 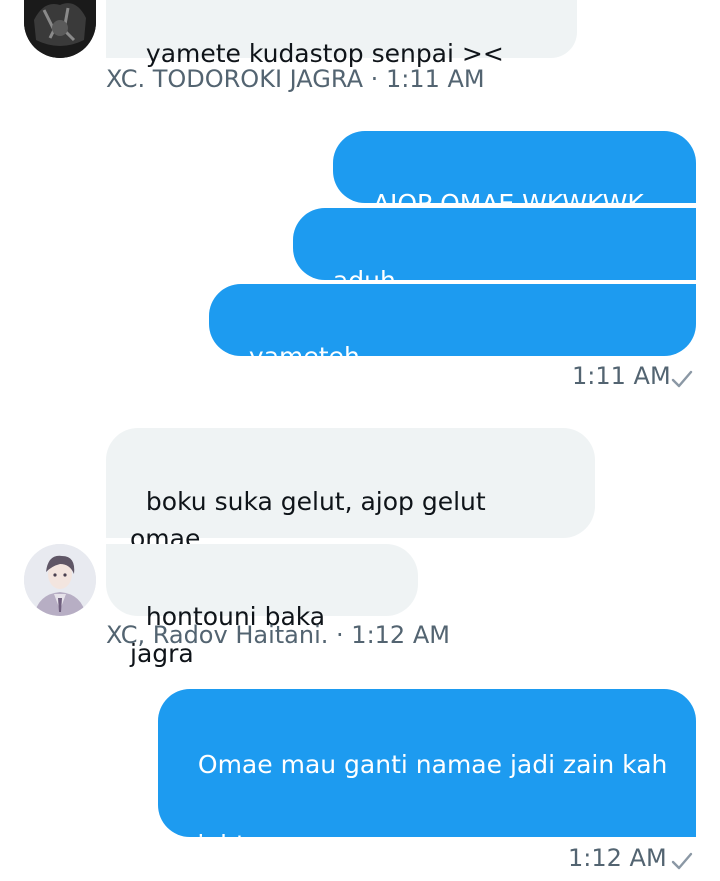 I want to click on message-bubble-incoming: boku suka gelut, ajop gelut omae, so click(x=350, y=490).